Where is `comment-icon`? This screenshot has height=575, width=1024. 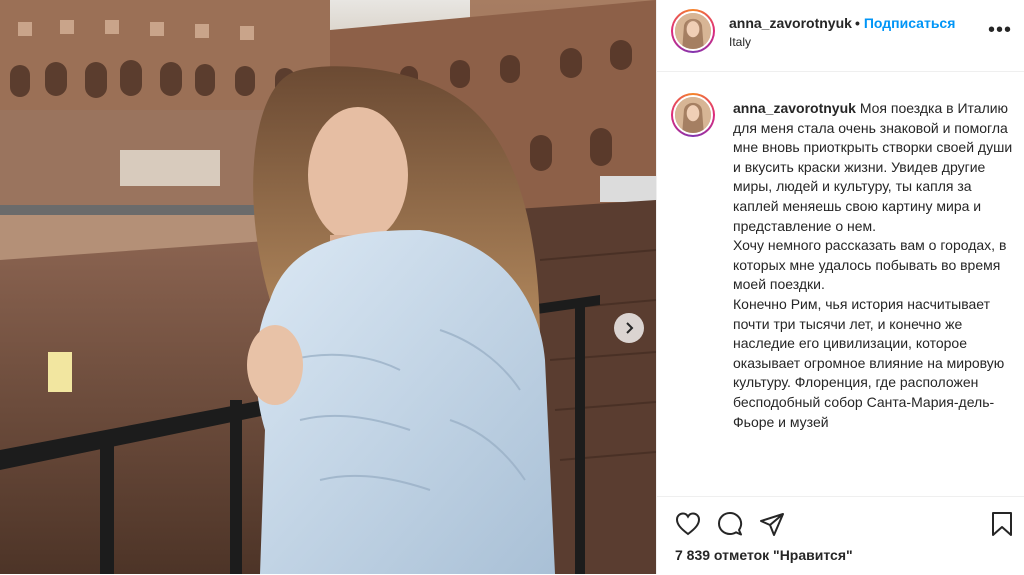
comment-icon is located at coordinates (730, 524).